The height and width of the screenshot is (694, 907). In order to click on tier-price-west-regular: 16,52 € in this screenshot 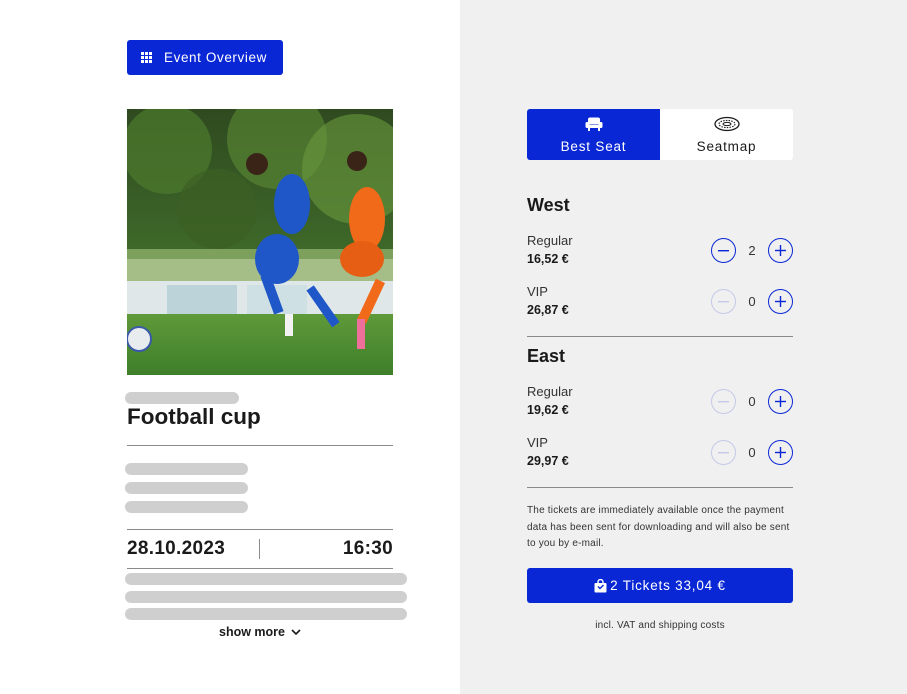, I will do `click(548, 259)`.